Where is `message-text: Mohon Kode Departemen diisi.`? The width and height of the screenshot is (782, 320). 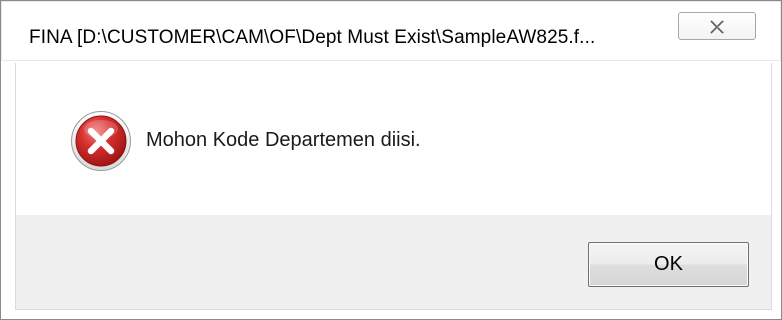 message-text: Mohon Kode Departemen diisi. is located at coordinates (283, 140).